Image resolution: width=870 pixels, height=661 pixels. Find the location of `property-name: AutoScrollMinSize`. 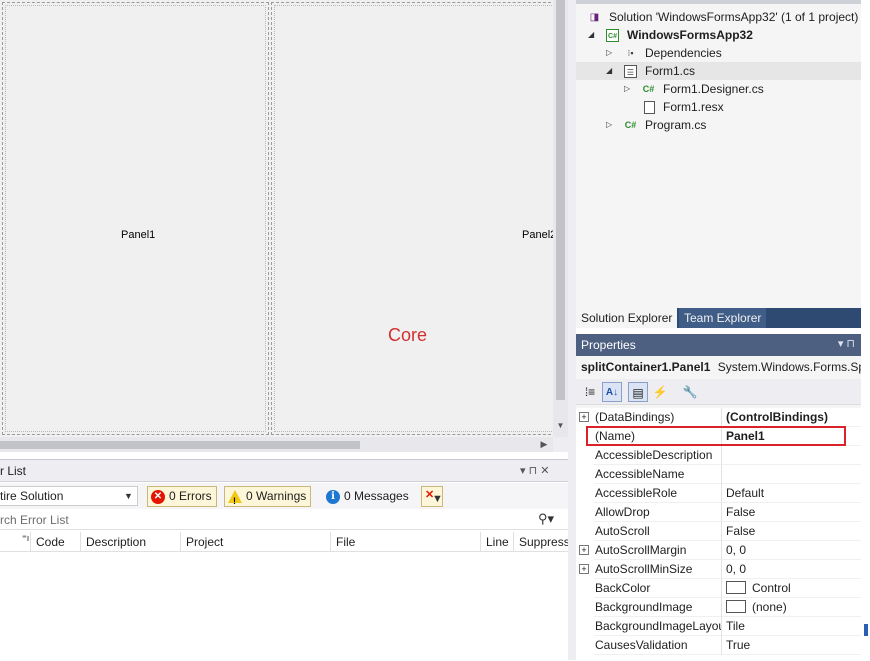

property-name: AutoScrollMinSize is located at coordinates (657, 569).